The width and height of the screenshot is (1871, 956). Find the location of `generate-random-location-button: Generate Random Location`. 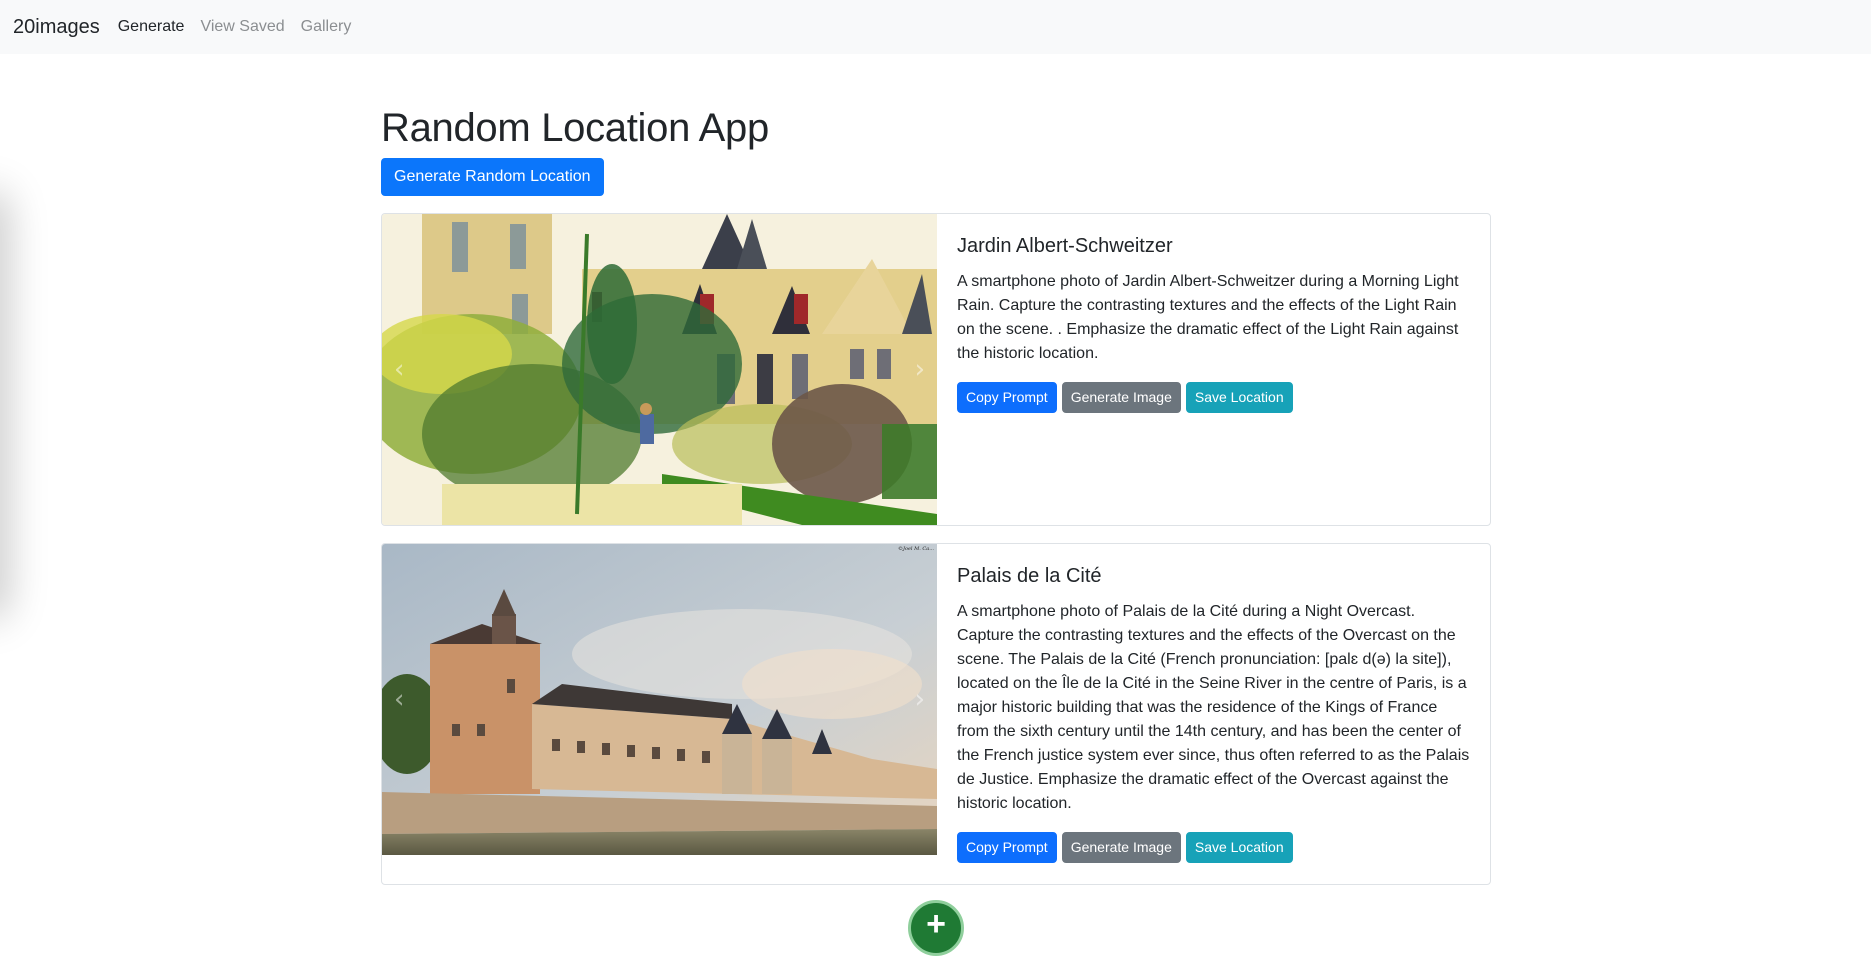

generate-random-location-button: Generate Random Location is located at coordinates (492, 177).